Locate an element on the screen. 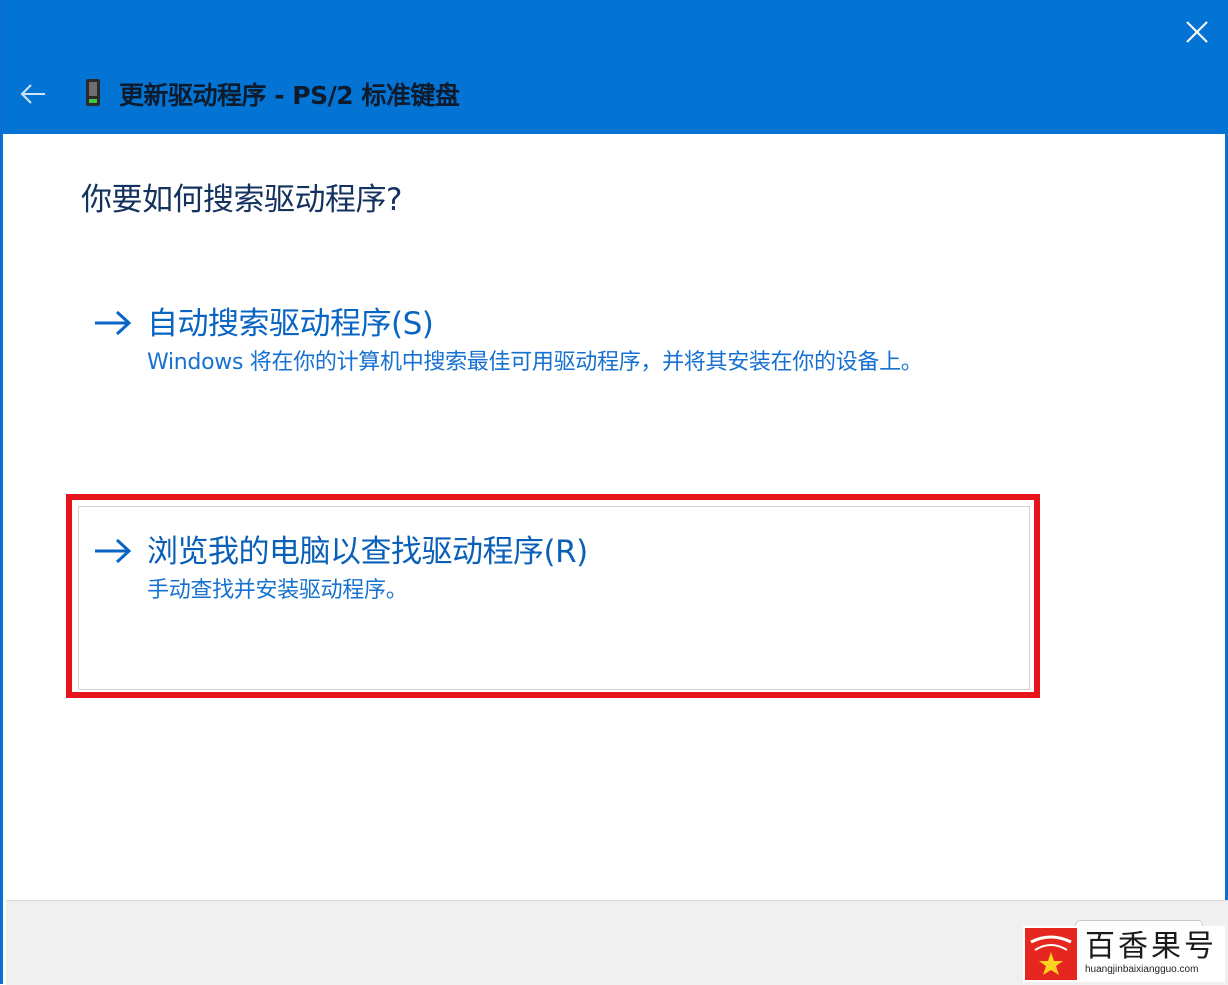 This screenshot has height=985, width=1228. keyboard-device-icon is located at coordinates (93, 92).